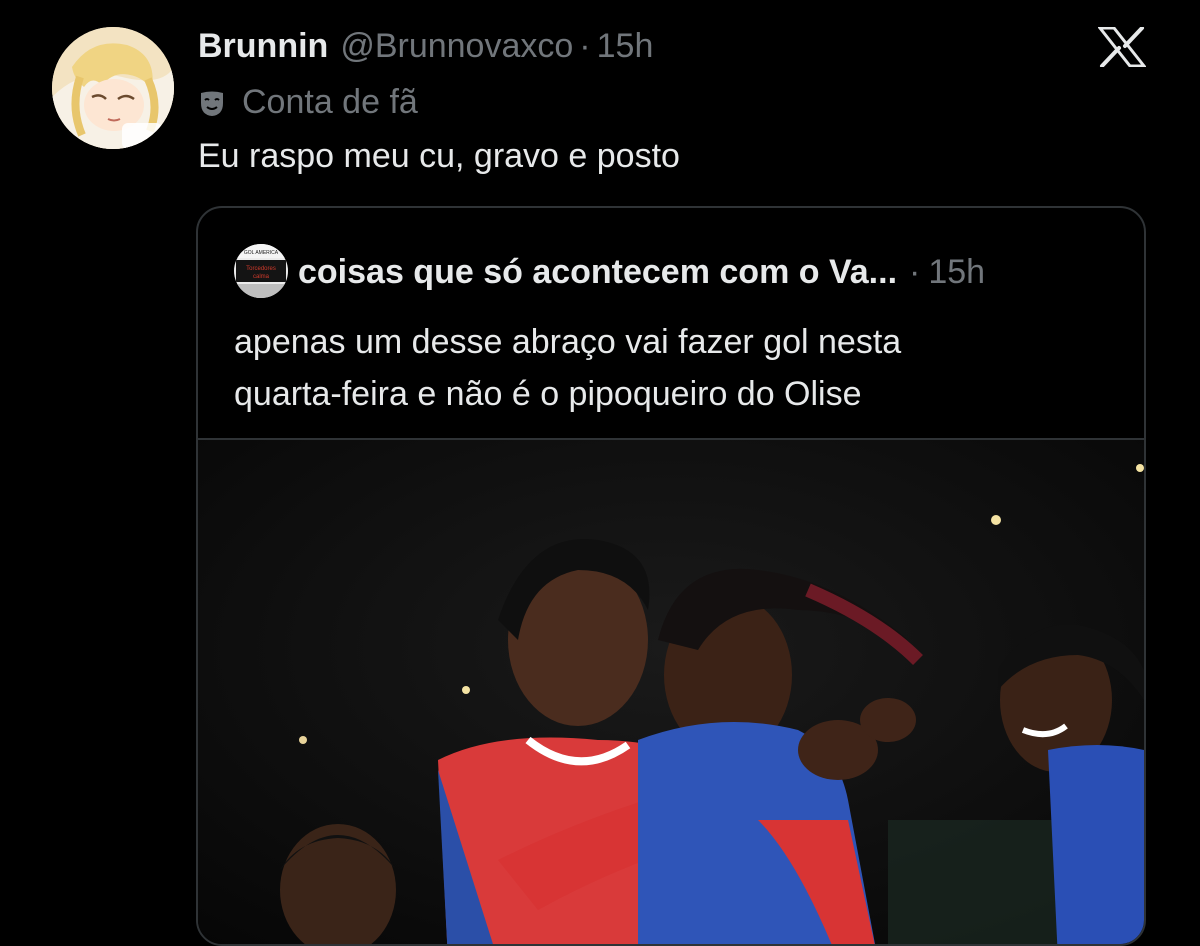  I want to click on tweet-text: Eu raspo meu cu, gravo e posto, so click(439, 156).